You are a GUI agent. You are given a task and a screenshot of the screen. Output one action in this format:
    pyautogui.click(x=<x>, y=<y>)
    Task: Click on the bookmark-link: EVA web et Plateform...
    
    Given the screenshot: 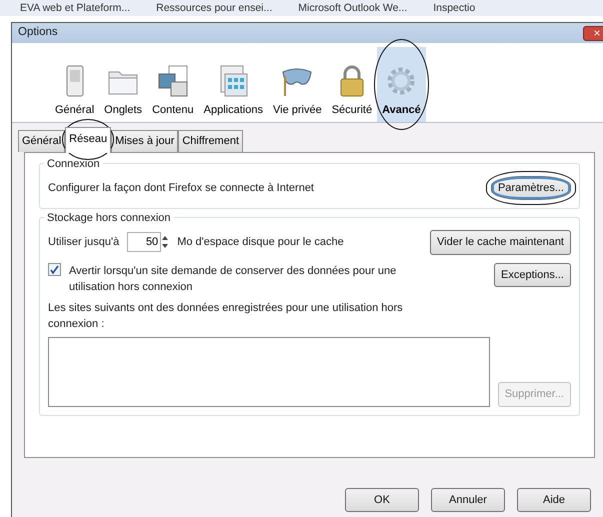 What is the action you would take?
    pyautogui.click(x=75, y=9)
    